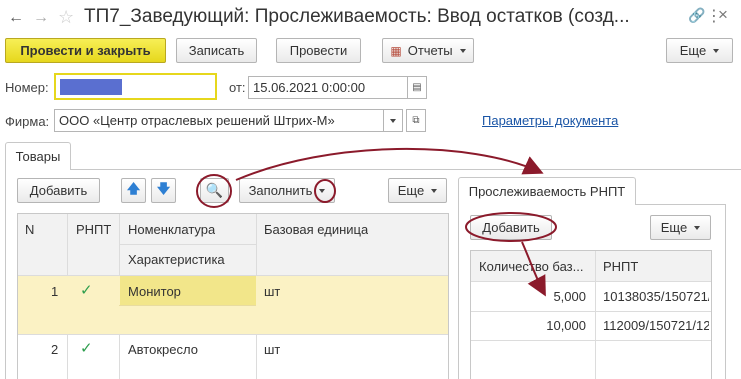 The image size is (741, 379). Describe the element at coordinates (16, 18) in the screenshot. I see `back-button: ←` at that location.